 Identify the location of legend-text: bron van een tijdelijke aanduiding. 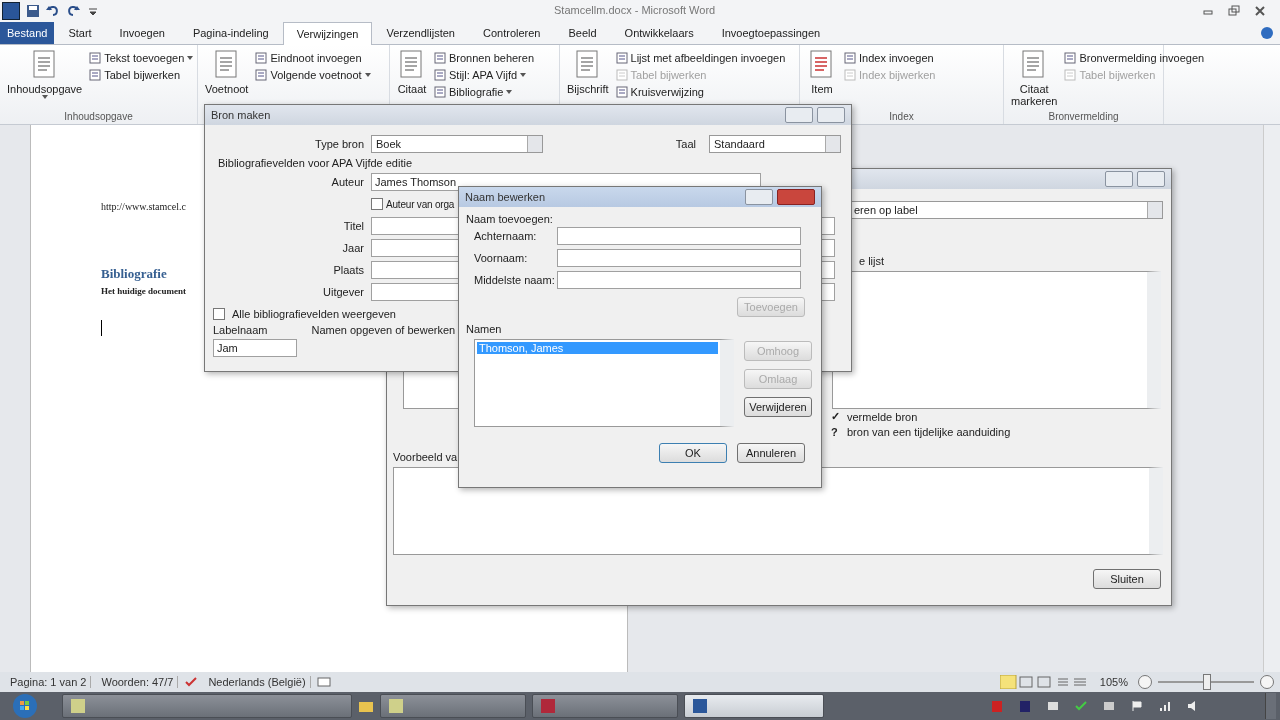
(929, 431).